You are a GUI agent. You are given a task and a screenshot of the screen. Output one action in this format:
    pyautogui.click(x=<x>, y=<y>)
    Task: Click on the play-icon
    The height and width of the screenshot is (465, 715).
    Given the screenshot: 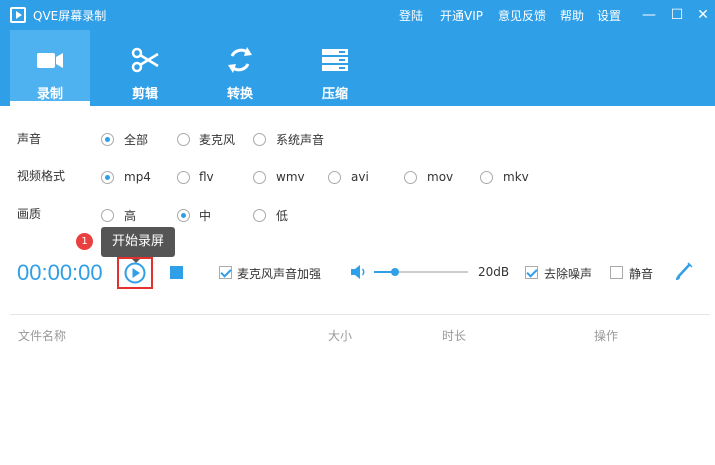 What is the action you would take?
    pyautogui.click(x=135, y=273)
    